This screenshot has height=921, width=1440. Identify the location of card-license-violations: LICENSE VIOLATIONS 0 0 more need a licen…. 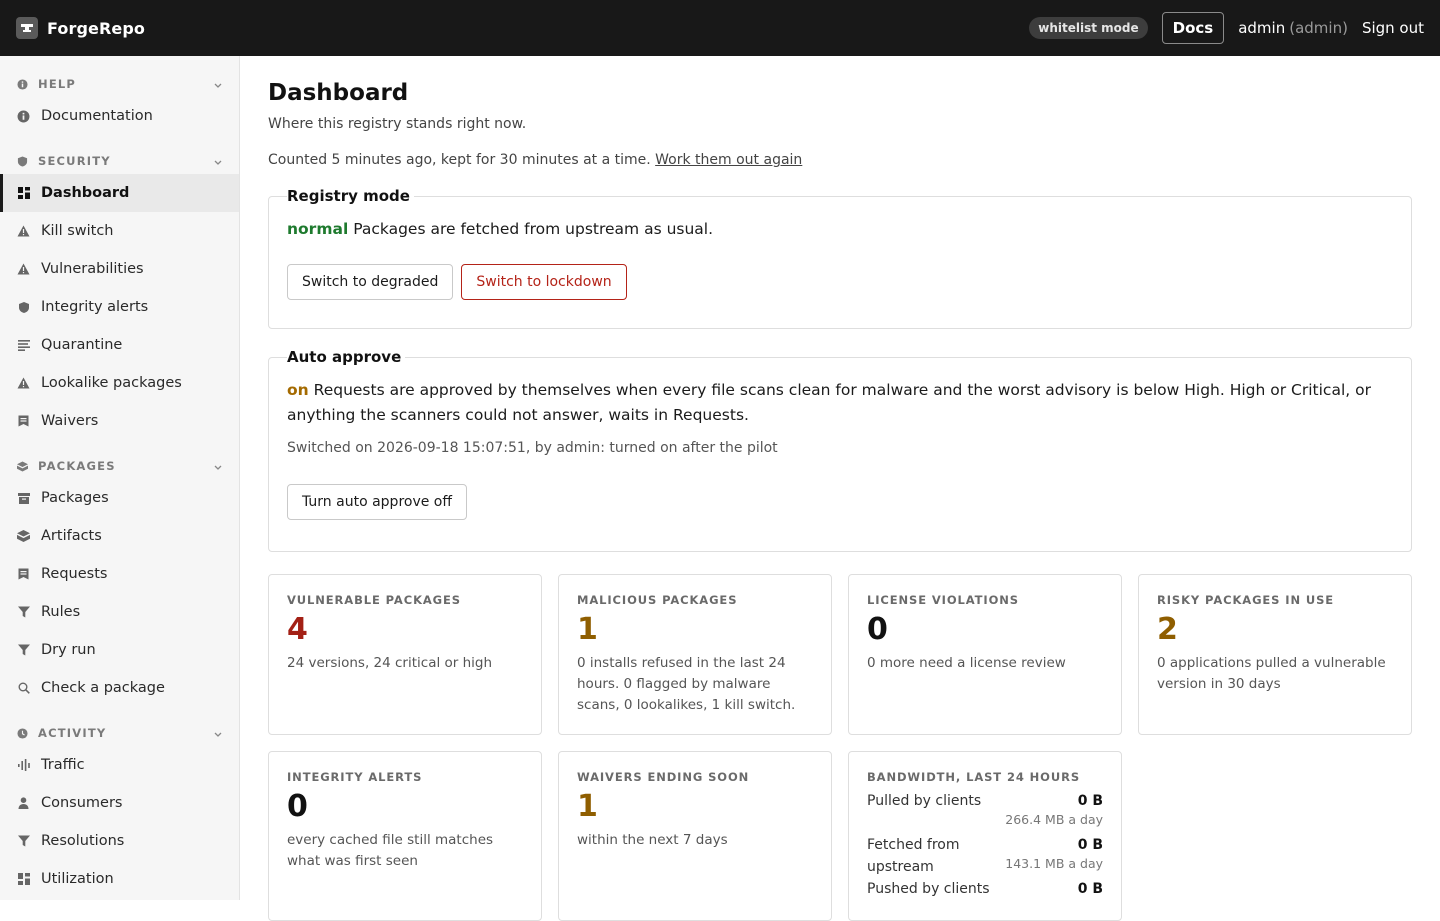
(985, 654).